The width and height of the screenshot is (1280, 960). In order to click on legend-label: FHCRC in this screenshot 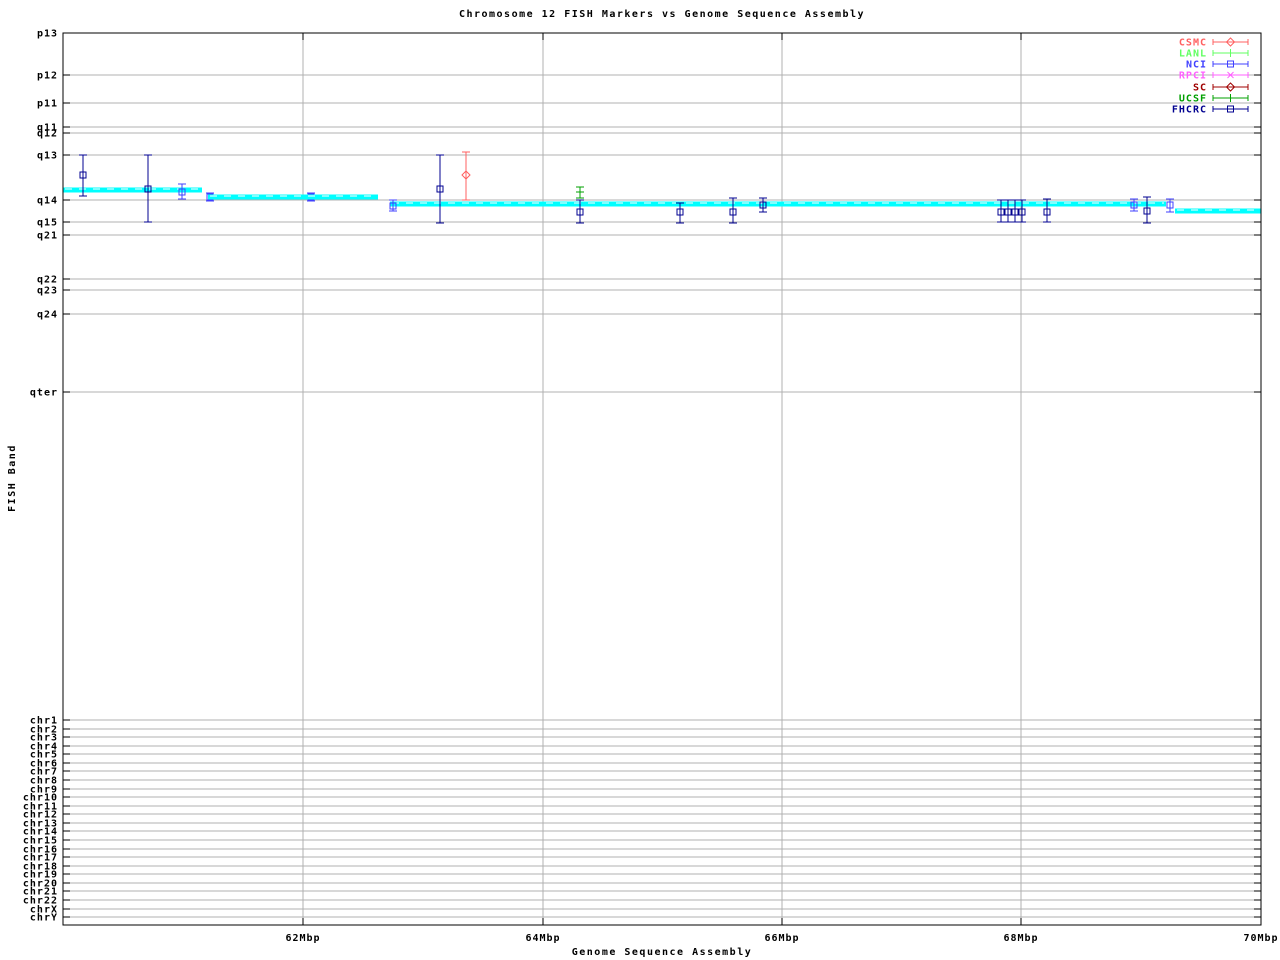, I will do `click(1189, 110)`.